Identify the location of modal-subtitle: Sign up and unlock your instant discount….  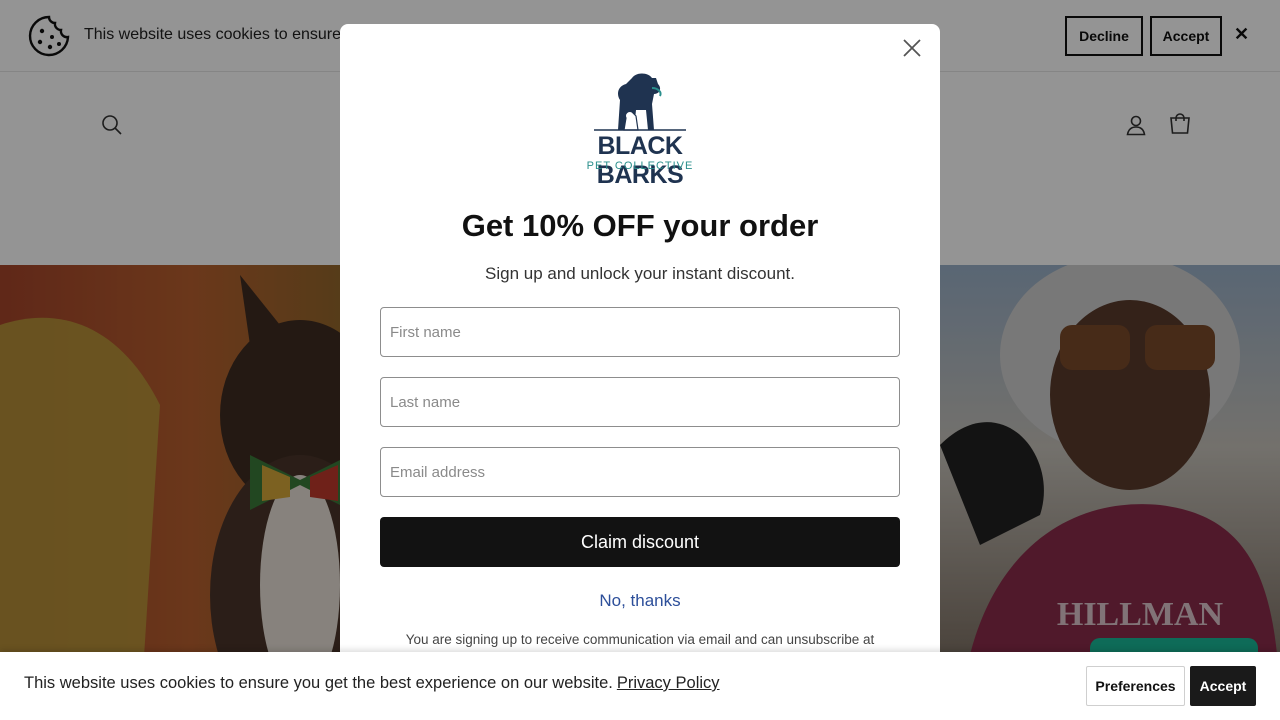
(640, 273).